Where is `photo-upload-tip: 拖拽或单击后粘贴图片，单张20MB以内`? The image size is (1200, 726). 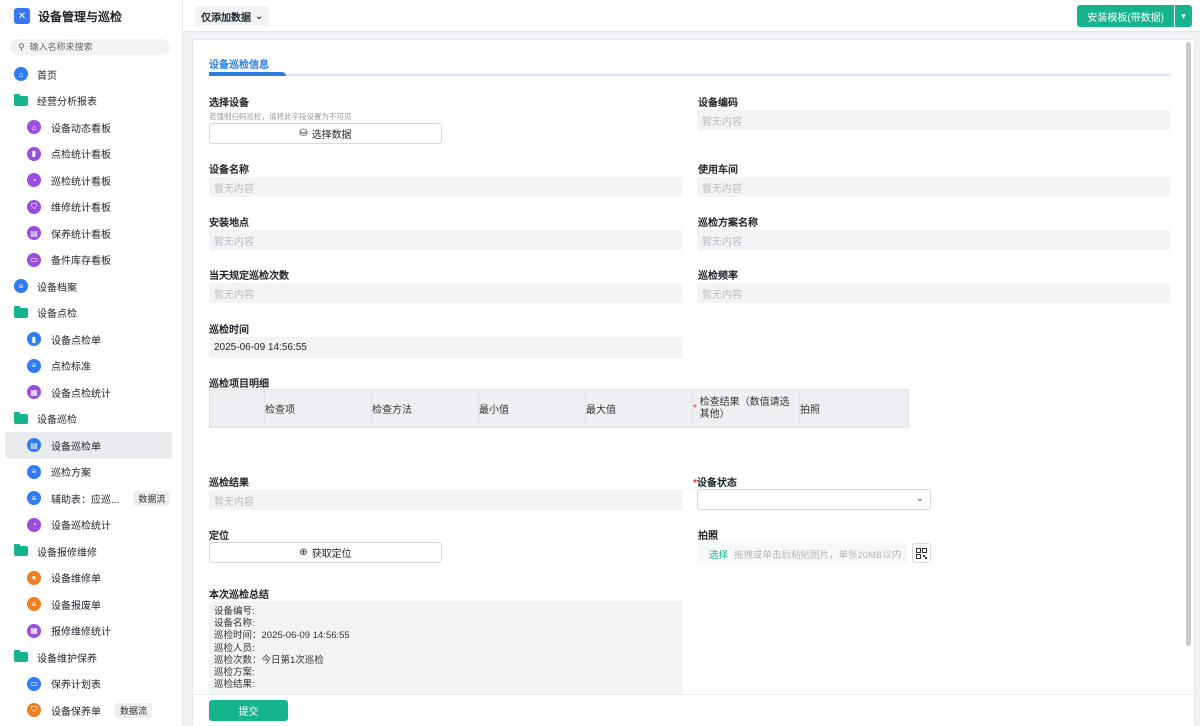
photo-upload-tip: 拖拽或单击后粘贴图片，单张20MB以内 is located at coordinates (818, 555).